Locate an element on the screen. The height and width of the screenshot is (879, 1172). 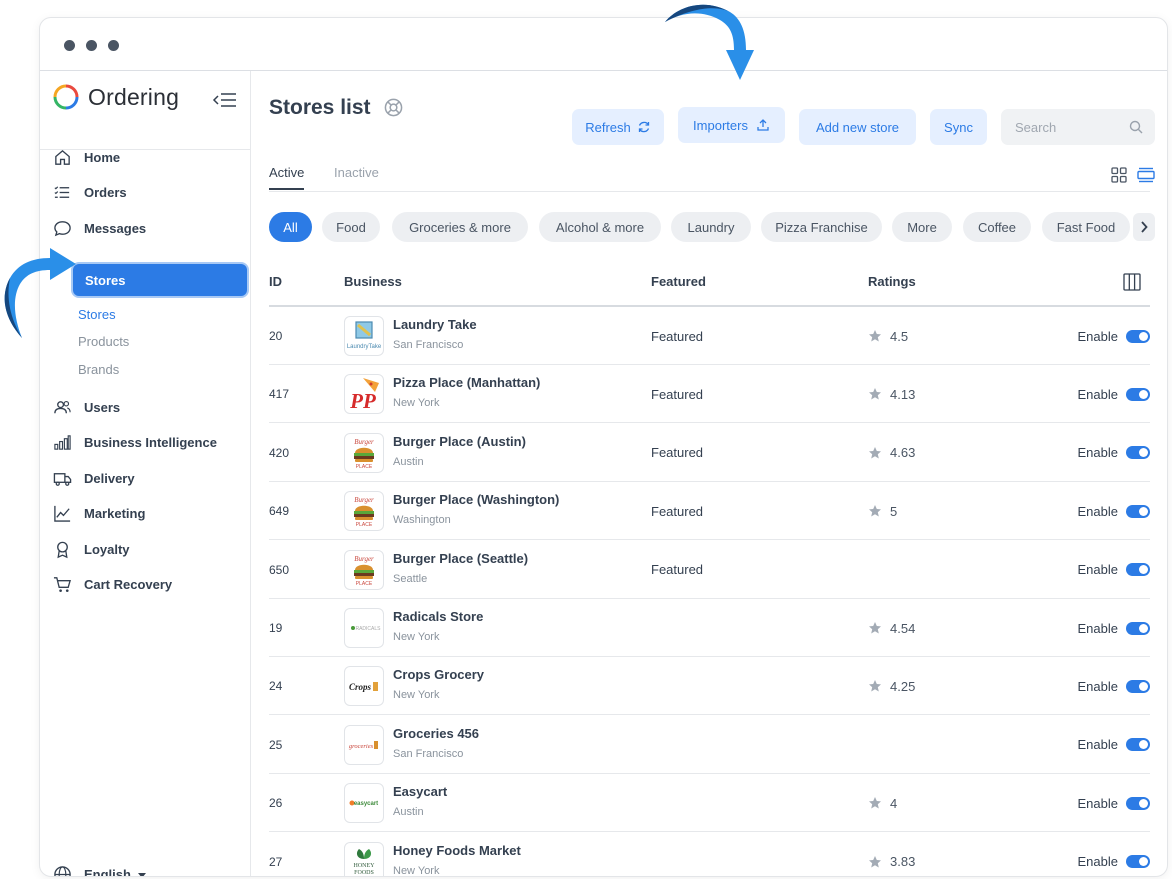
rating: 4.13 is located at coordinates (891, 394).